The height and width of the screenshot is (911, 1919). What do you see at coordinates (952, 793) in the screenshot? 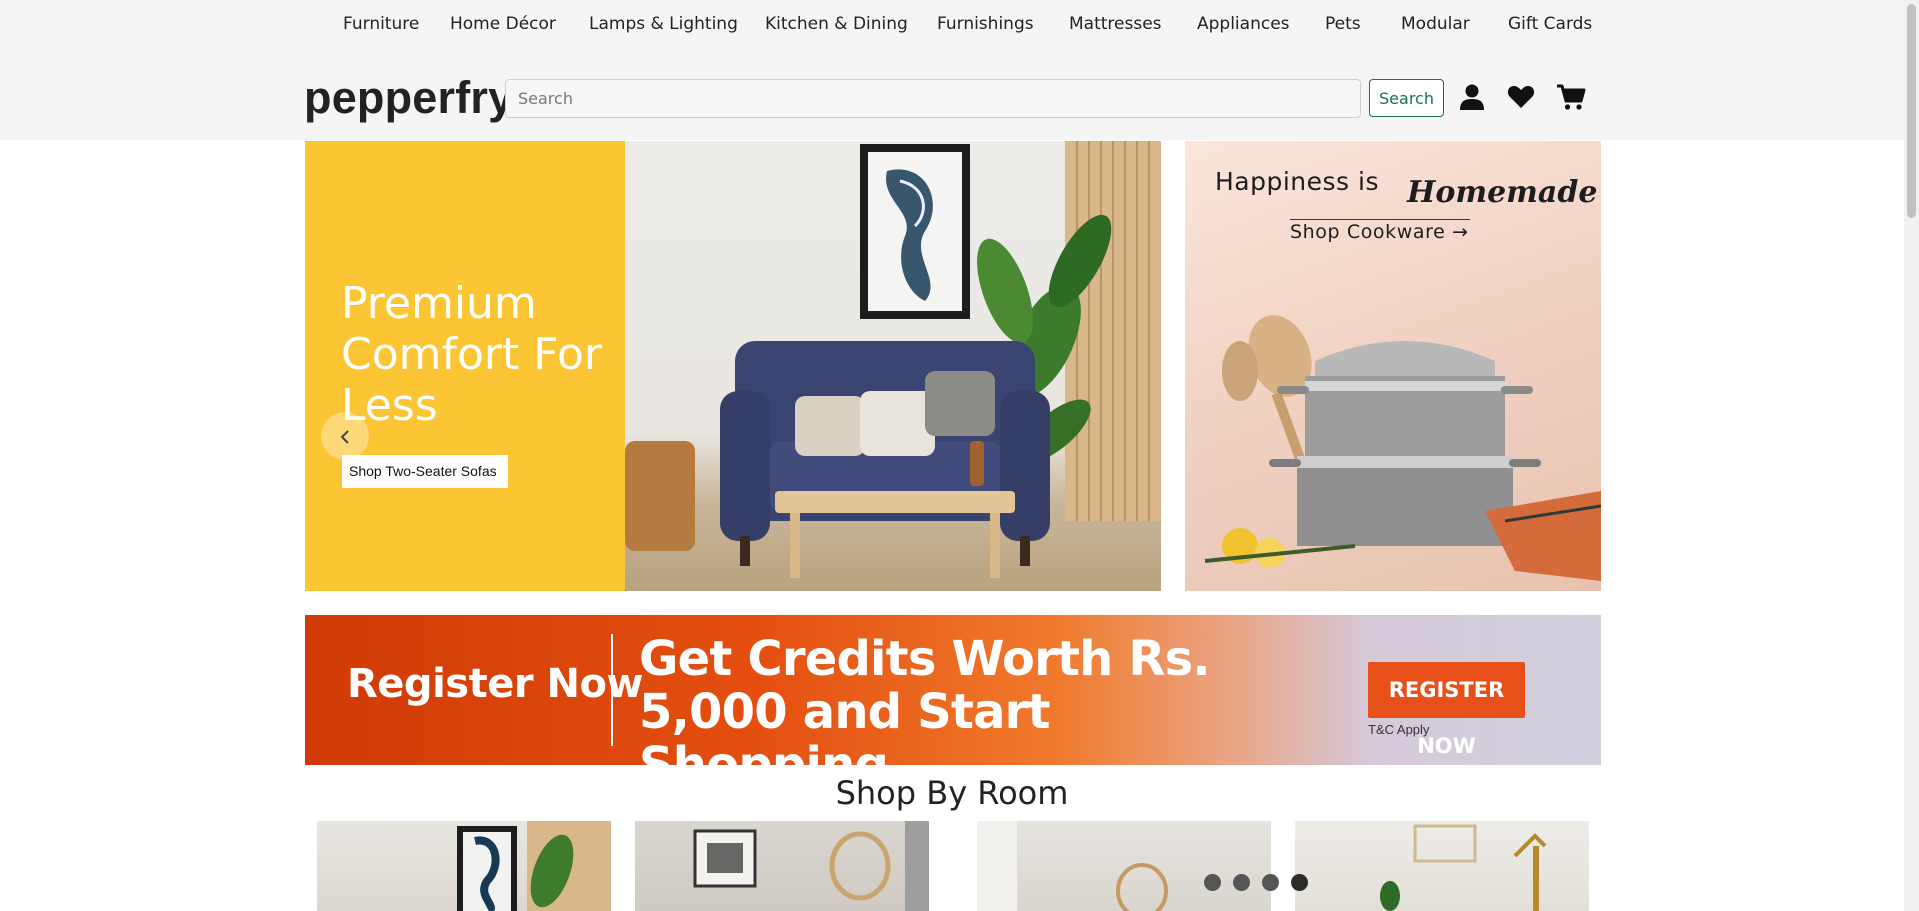
I see `shop-by-room-title: Shop By Room` at bounding box center [952, 793].